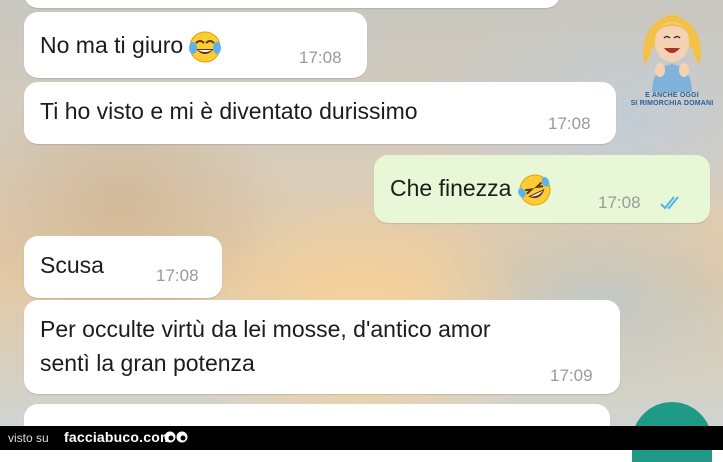  Describe the element at coordinates (147, 363) in the screenshot. I see `message-text-line-2: sentì la gran potenza` at that location.